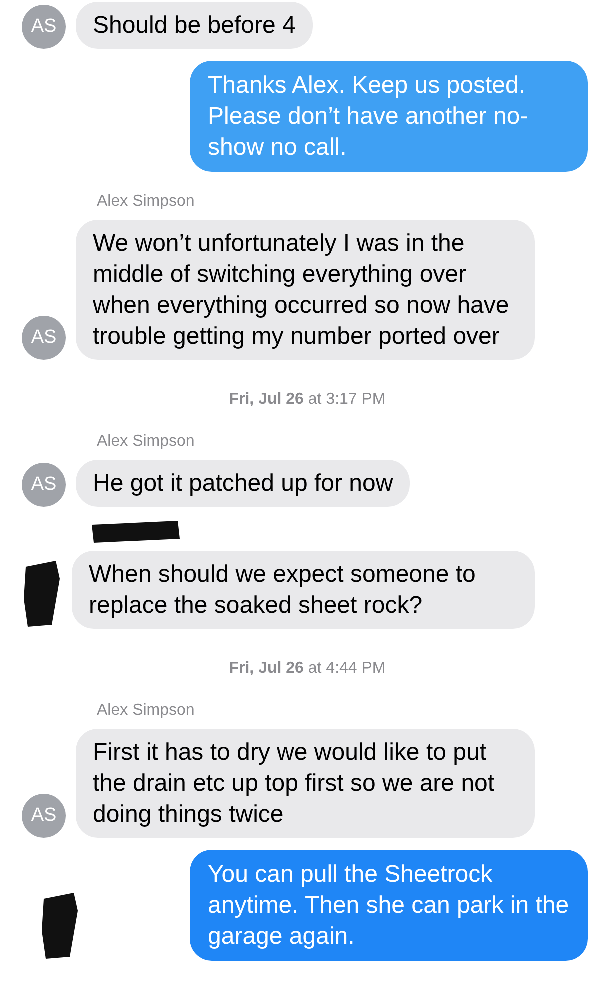 Image resolution: width=615 pixels, height=1000 pixels. Describe the element at coordinates (305, 783) in the screenshot. I see `message-bubble: First it has to dry we would like to put the drain etc up top first so we are not doing things twice` at that location.